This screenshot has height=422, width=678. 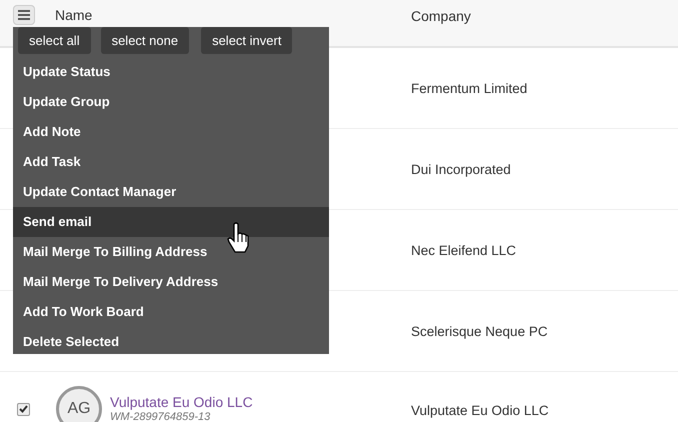 I want to click on menu-item: Add Note, so click(x=171, y=132).